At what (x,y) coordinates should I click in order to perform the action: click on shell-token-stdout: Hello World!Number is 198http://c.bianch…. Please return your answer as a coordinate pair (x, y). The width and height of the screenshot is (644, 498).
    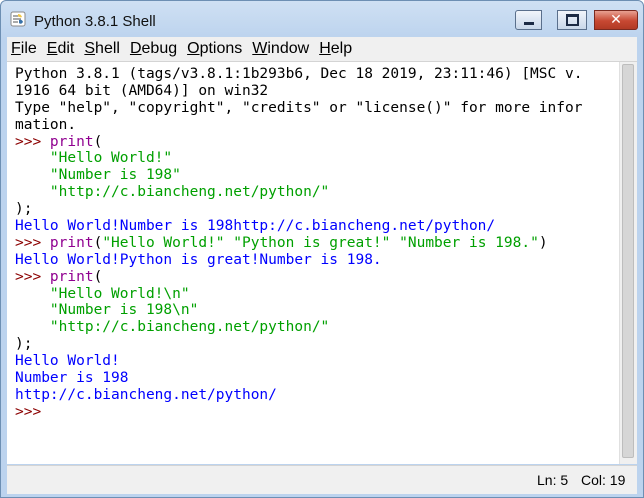
    Looking at the image, I should click on (255, 226).